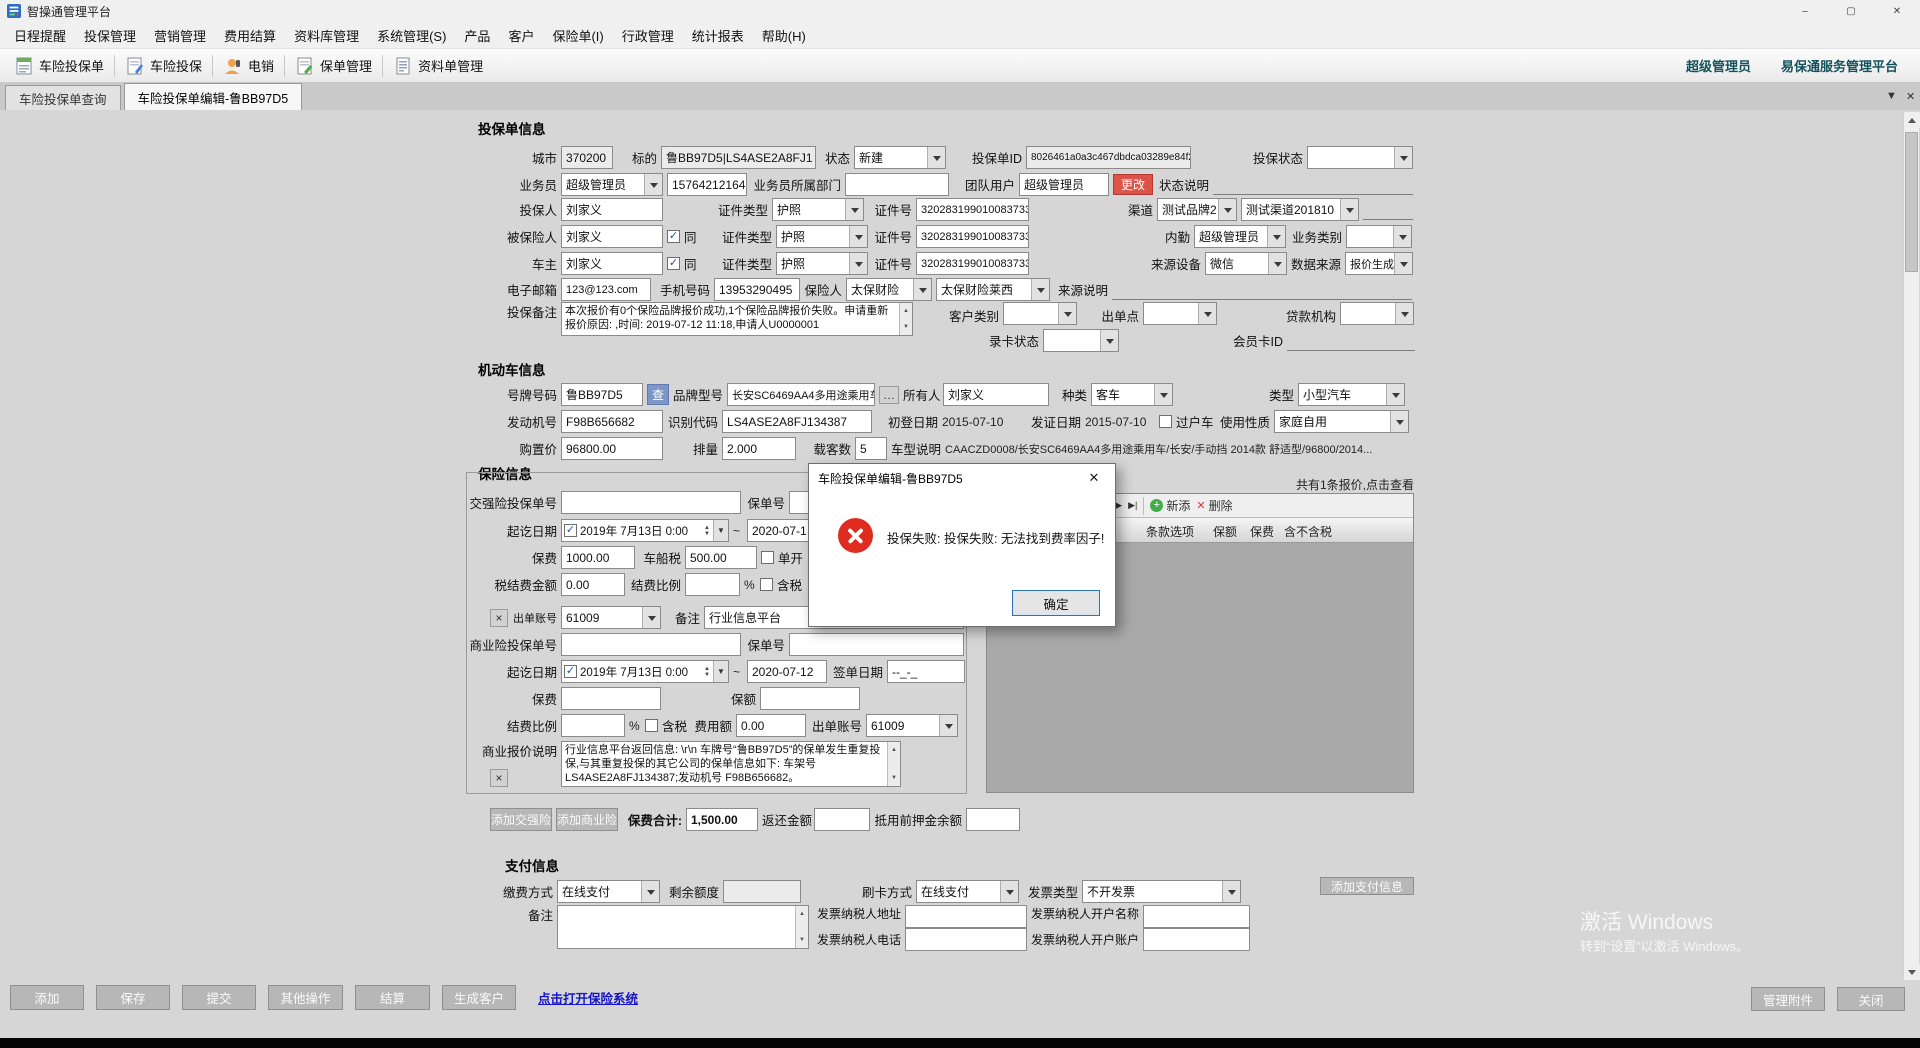 The width and height of the screenshot is (1920, 1048). I want to click on date-enabled-checkbox, so click(570, 671).